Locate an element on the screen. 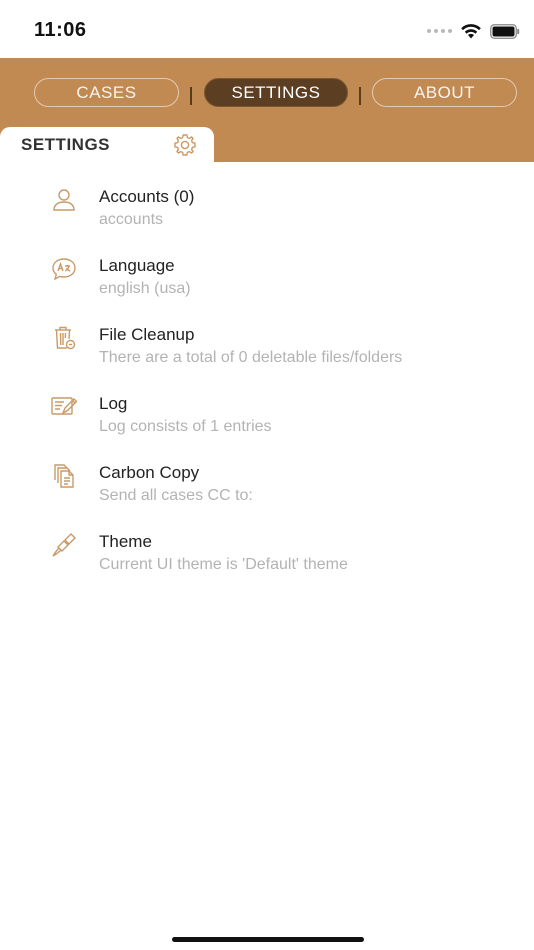 This screenshot has width=534, height=950. settings-item-subtitle: Current UI theme is 'Default' theme is located at coordinates (223, 564).